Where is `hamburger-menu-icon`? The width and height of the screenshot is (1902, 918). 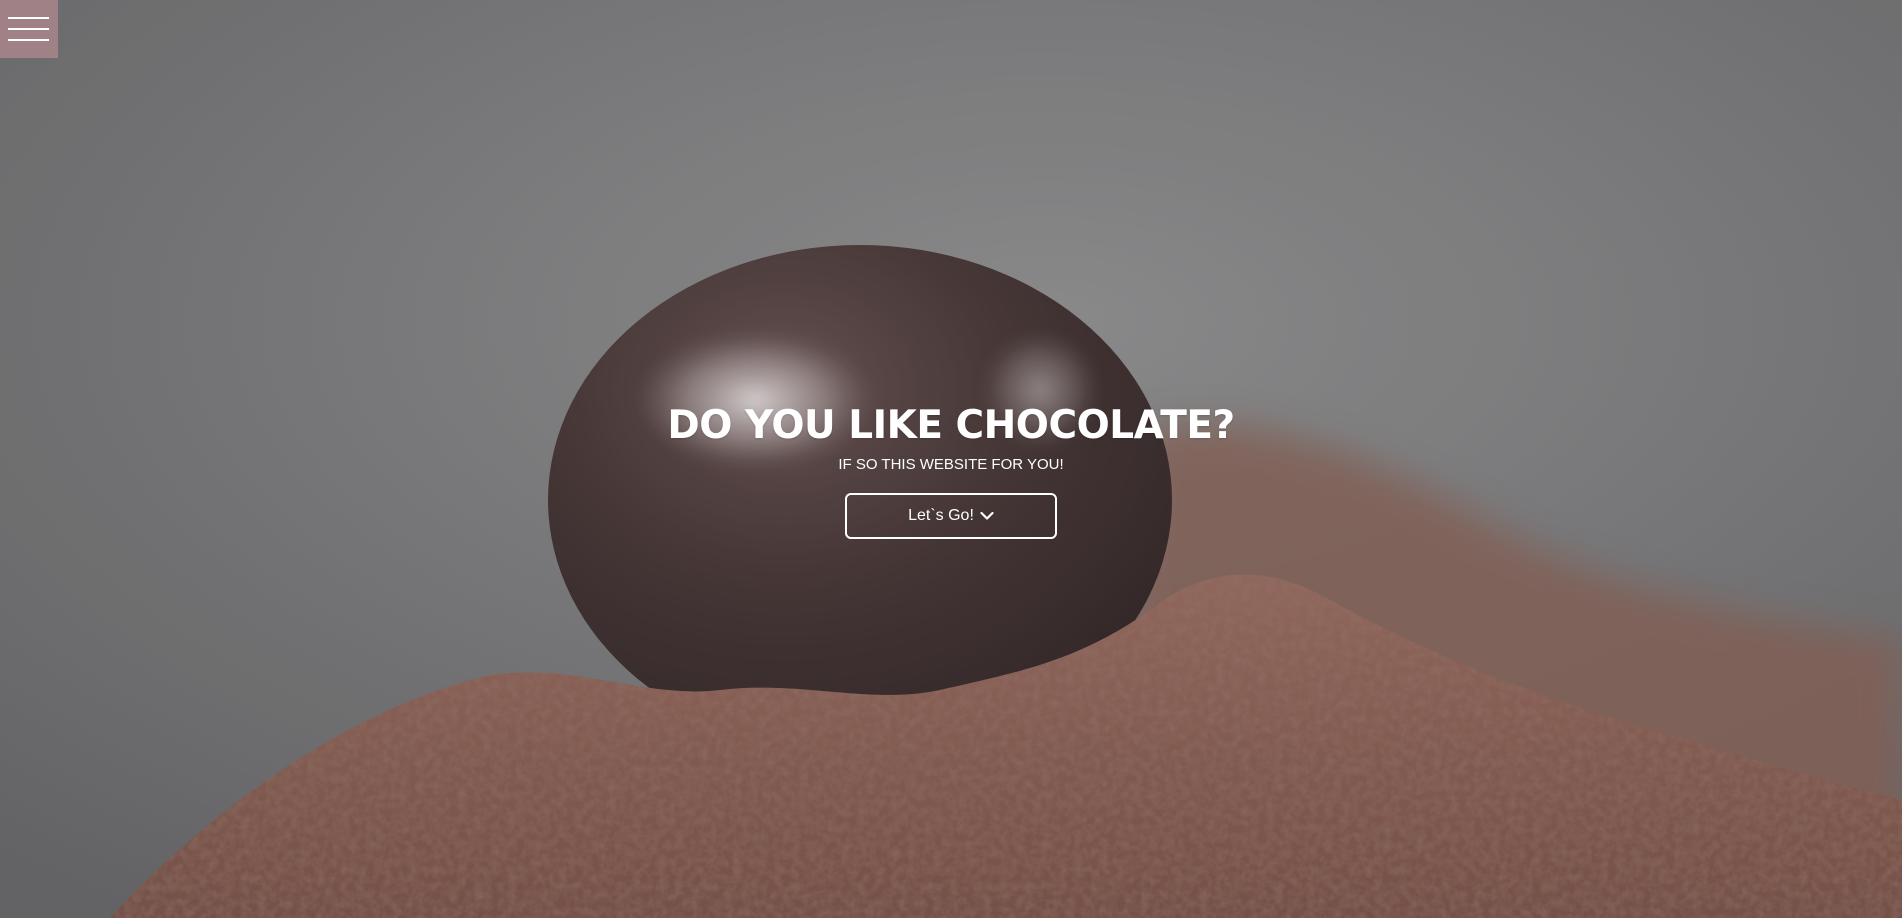
hamburger-menu-icon is located at coordinates (28, 18).